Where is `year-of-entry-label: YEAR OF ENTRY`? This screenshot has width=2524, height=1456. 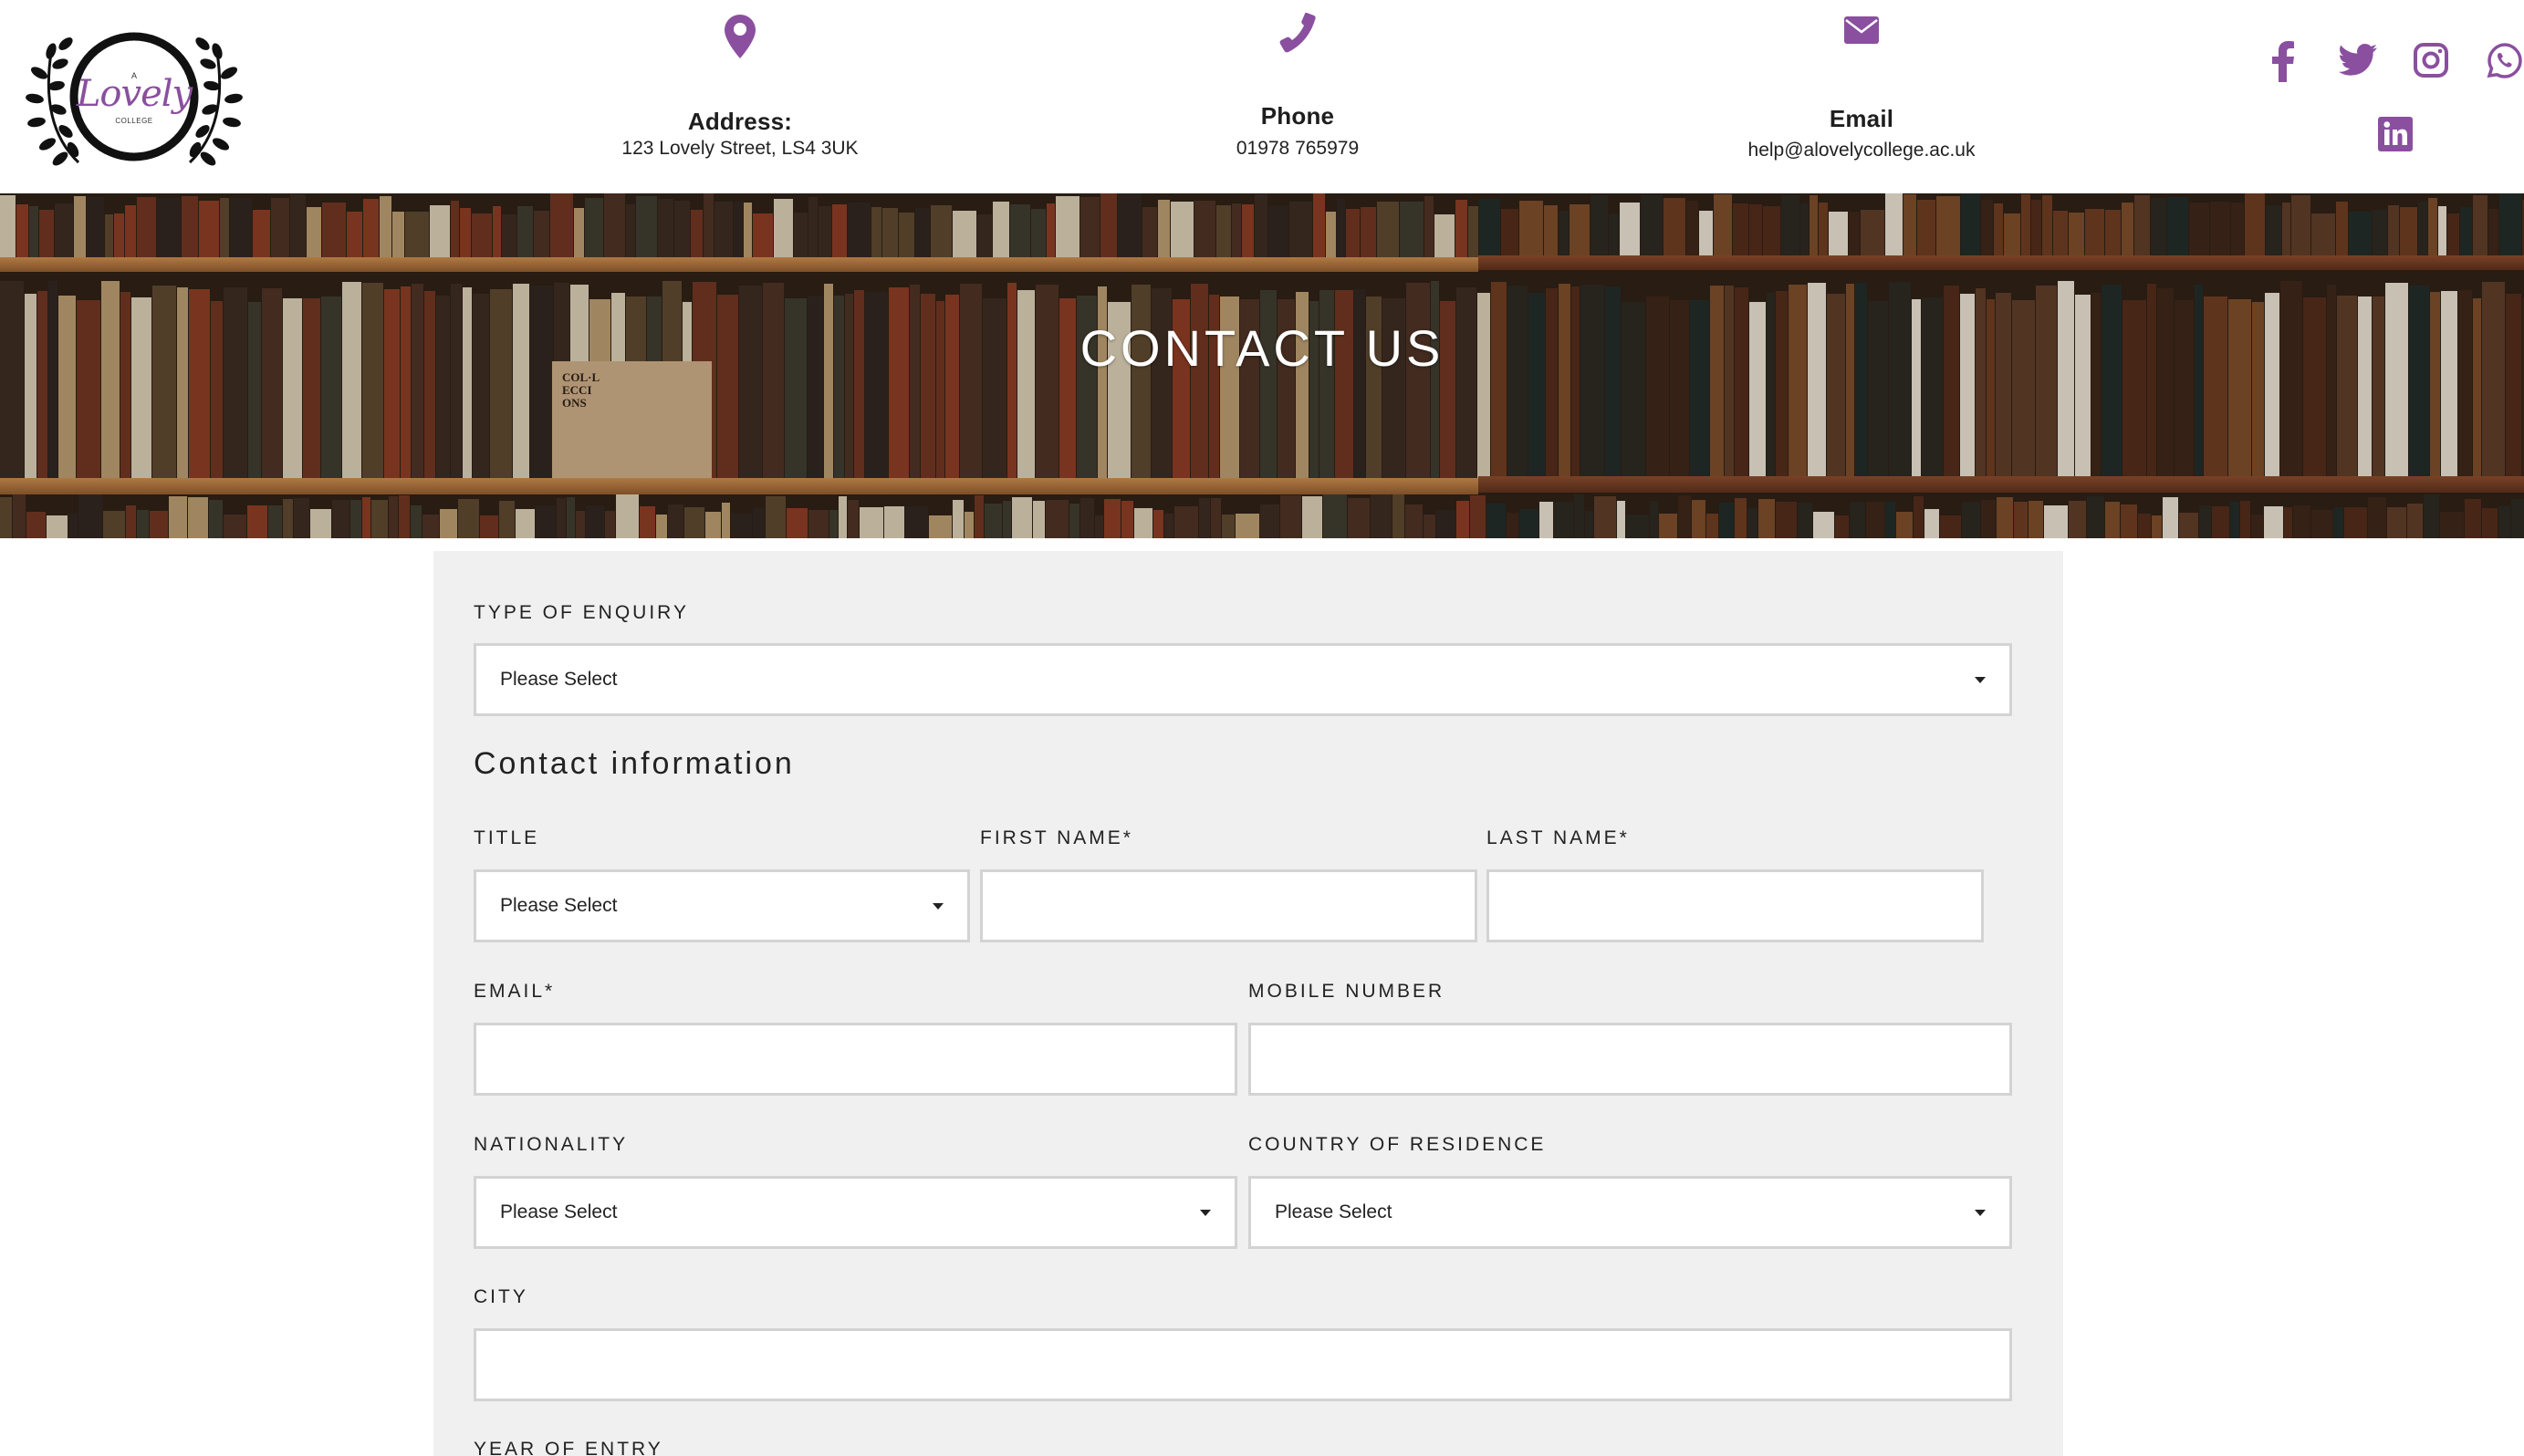
year-of-entry-label: YEAR OF ENTRY is located at coordinates (568, 1447).